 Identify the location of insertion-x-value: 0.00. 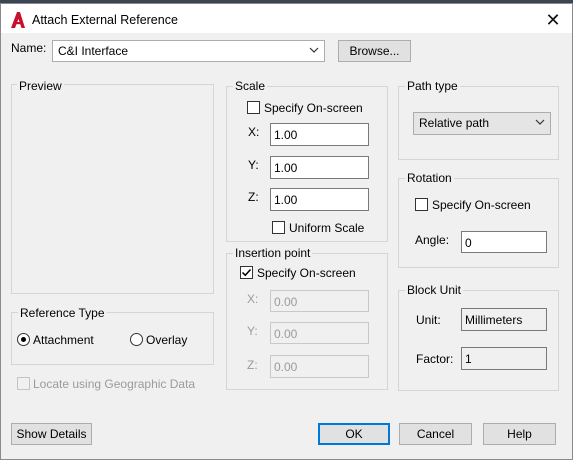
(286, 302).